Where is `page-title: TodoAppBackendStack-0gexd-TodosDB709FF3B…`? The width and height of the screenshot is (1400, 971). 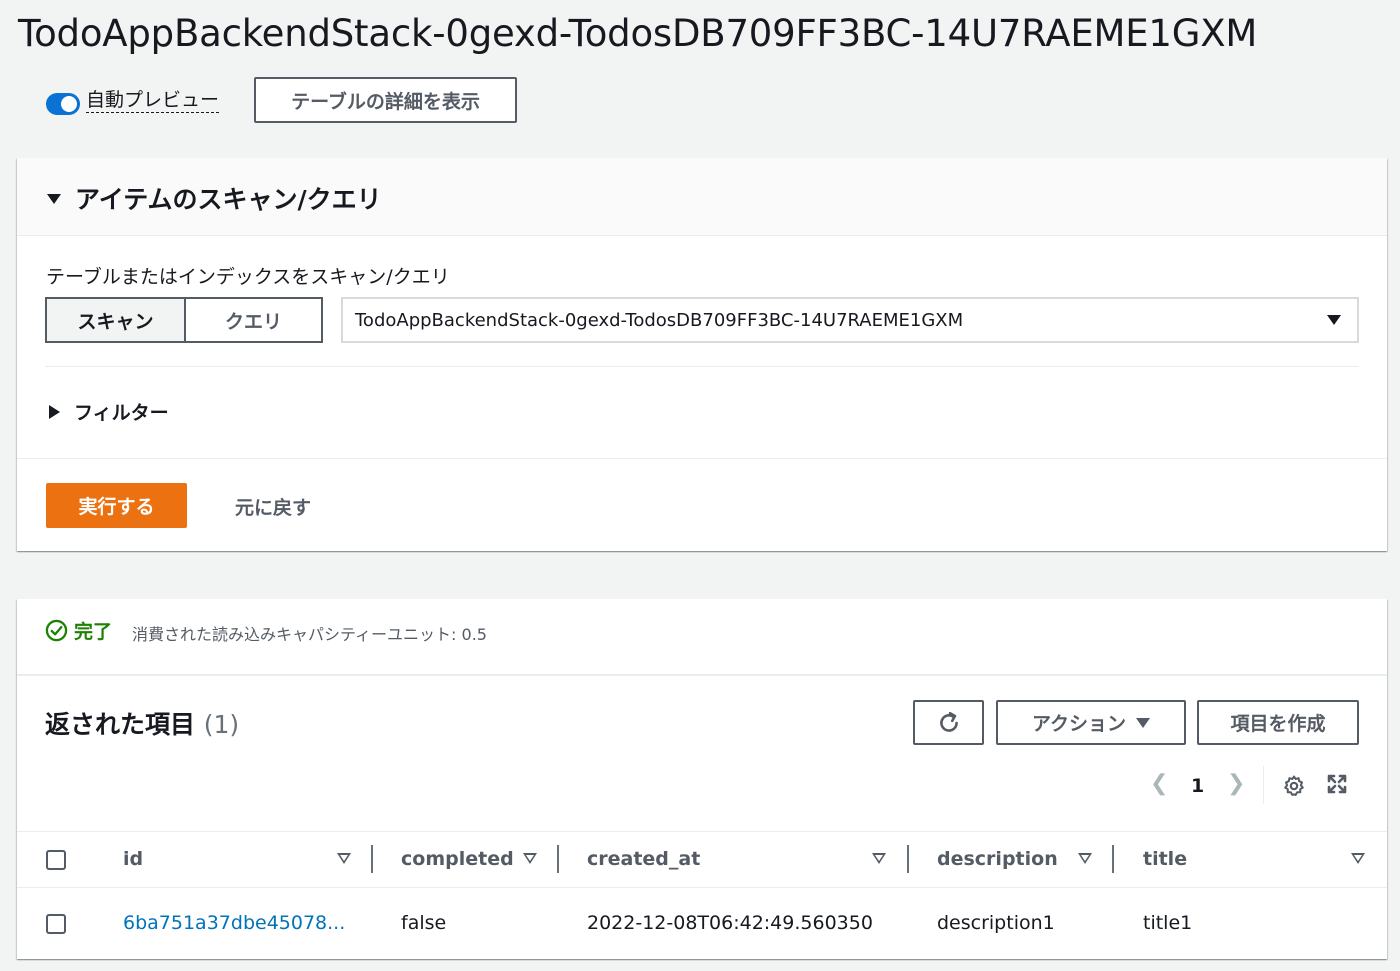
page-title: TodoAppBackendStack-0gexd-TodosDB709FF3B… is located at coordinates (638, 33).